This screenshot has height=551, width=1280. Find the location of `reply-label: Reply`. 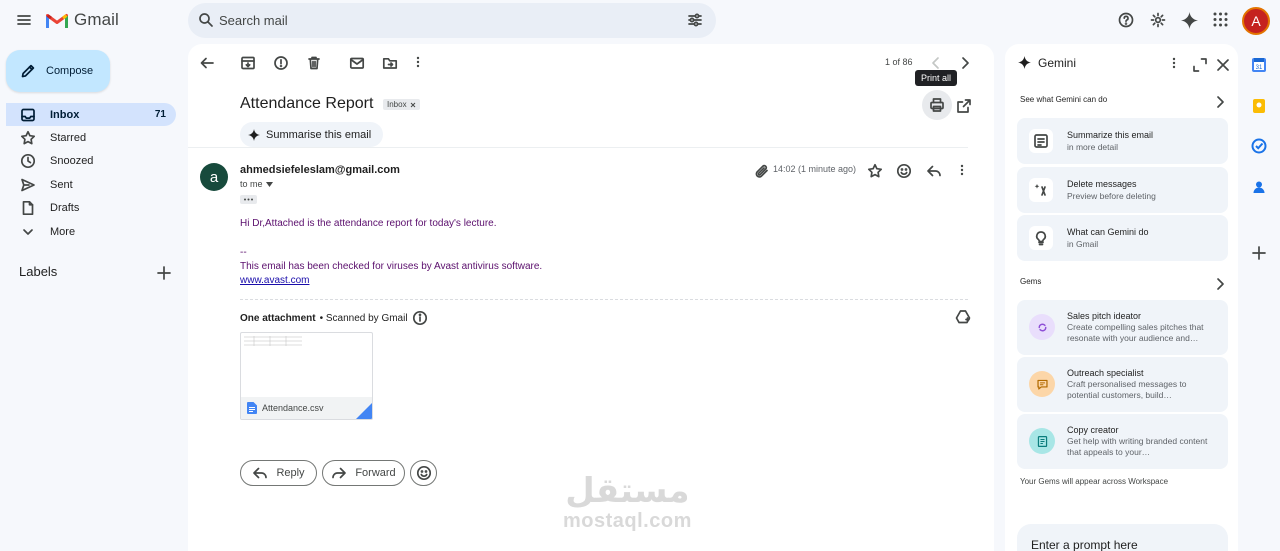

reply-label: Reply is located at coordinates (290, 473).